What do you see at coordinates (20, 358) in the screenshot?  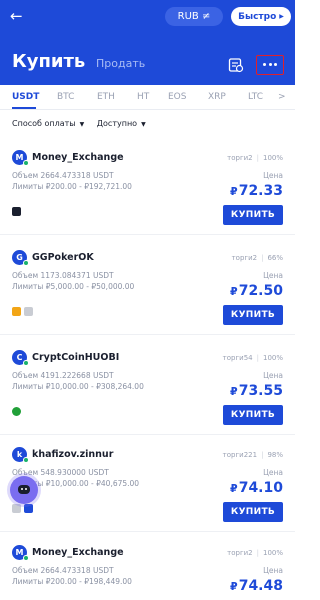 I see `avatar: C` at bounding box center [20, 358].